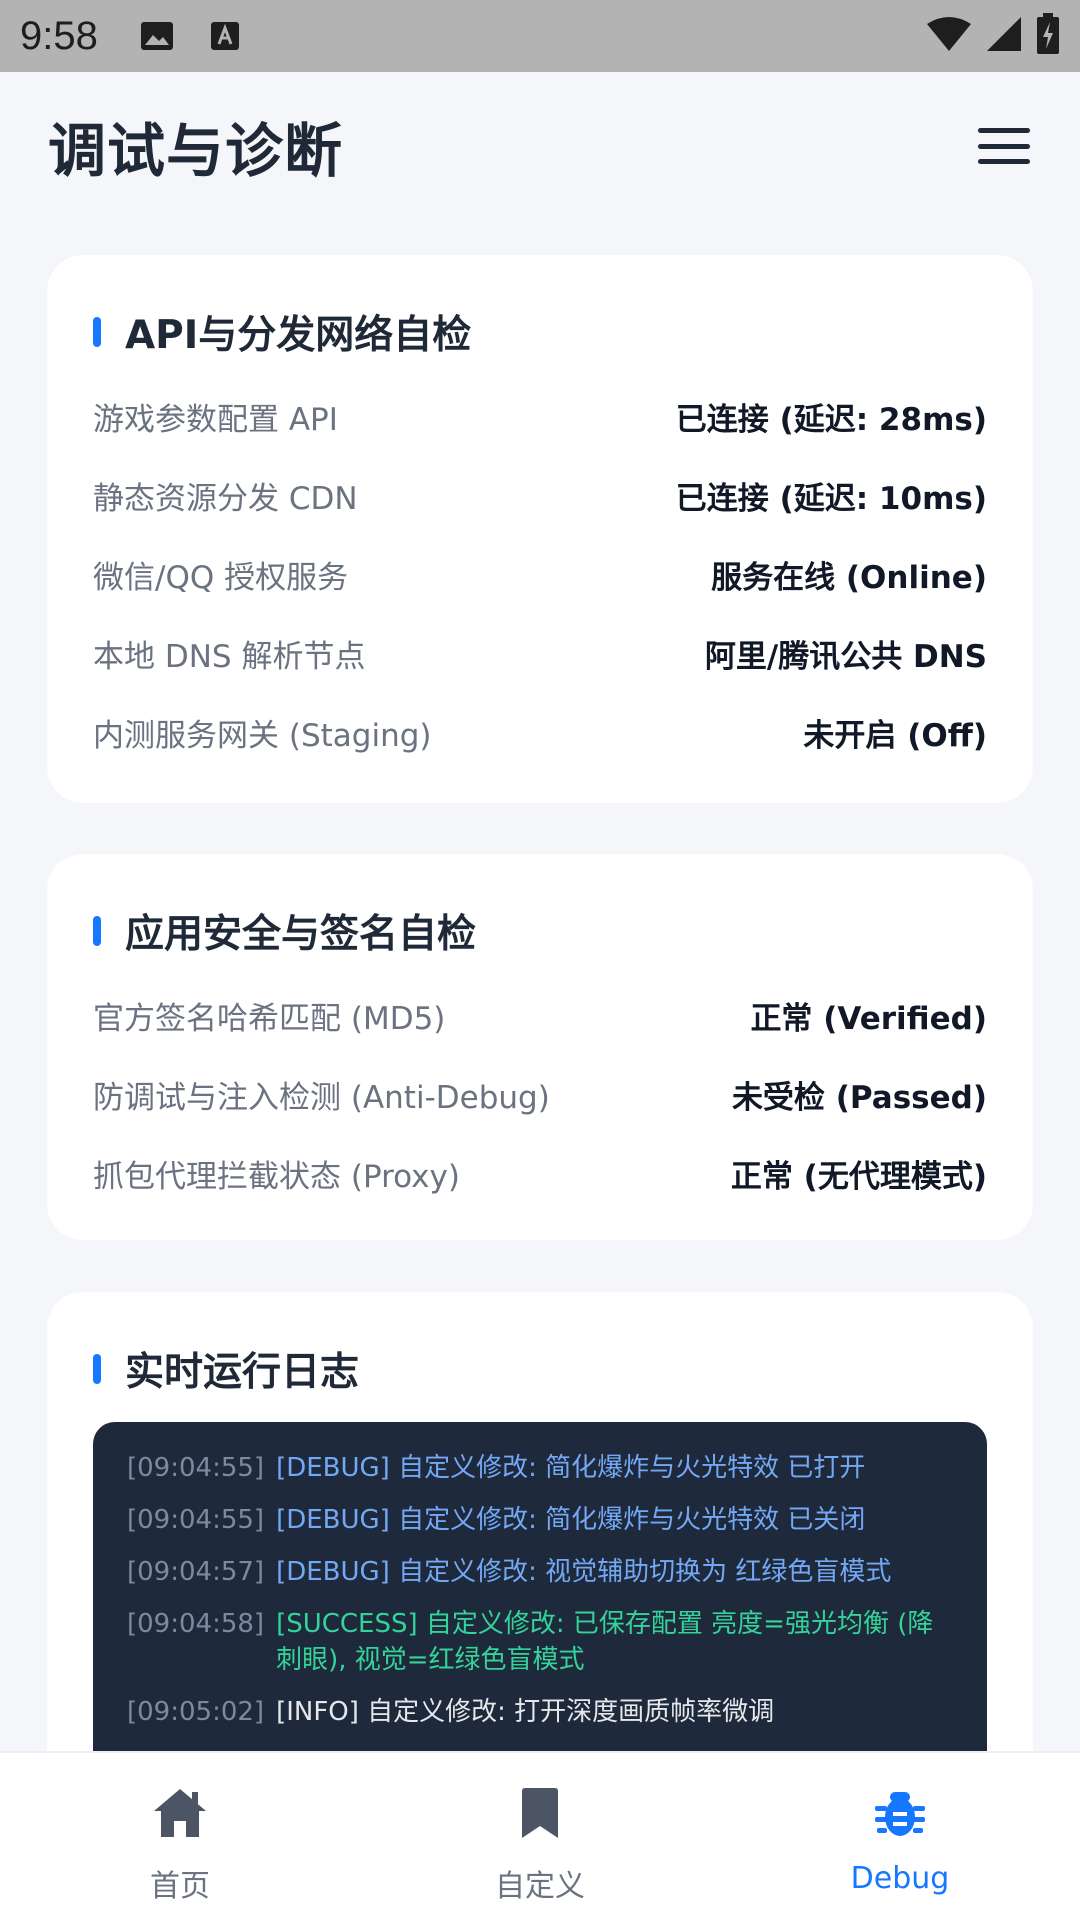 This screenshot has width=1080, height=1920. Describe the element at coordinates (900, 1813) in the screenshot. I see `bug-icon` at that location.